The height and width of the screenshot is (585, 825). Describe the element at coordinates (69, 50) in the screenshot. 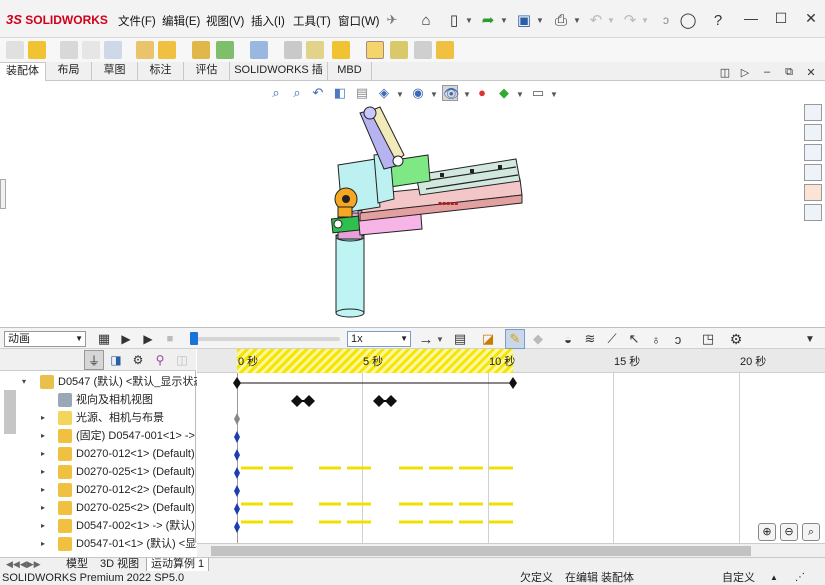

I see `mate-icon` at that location.